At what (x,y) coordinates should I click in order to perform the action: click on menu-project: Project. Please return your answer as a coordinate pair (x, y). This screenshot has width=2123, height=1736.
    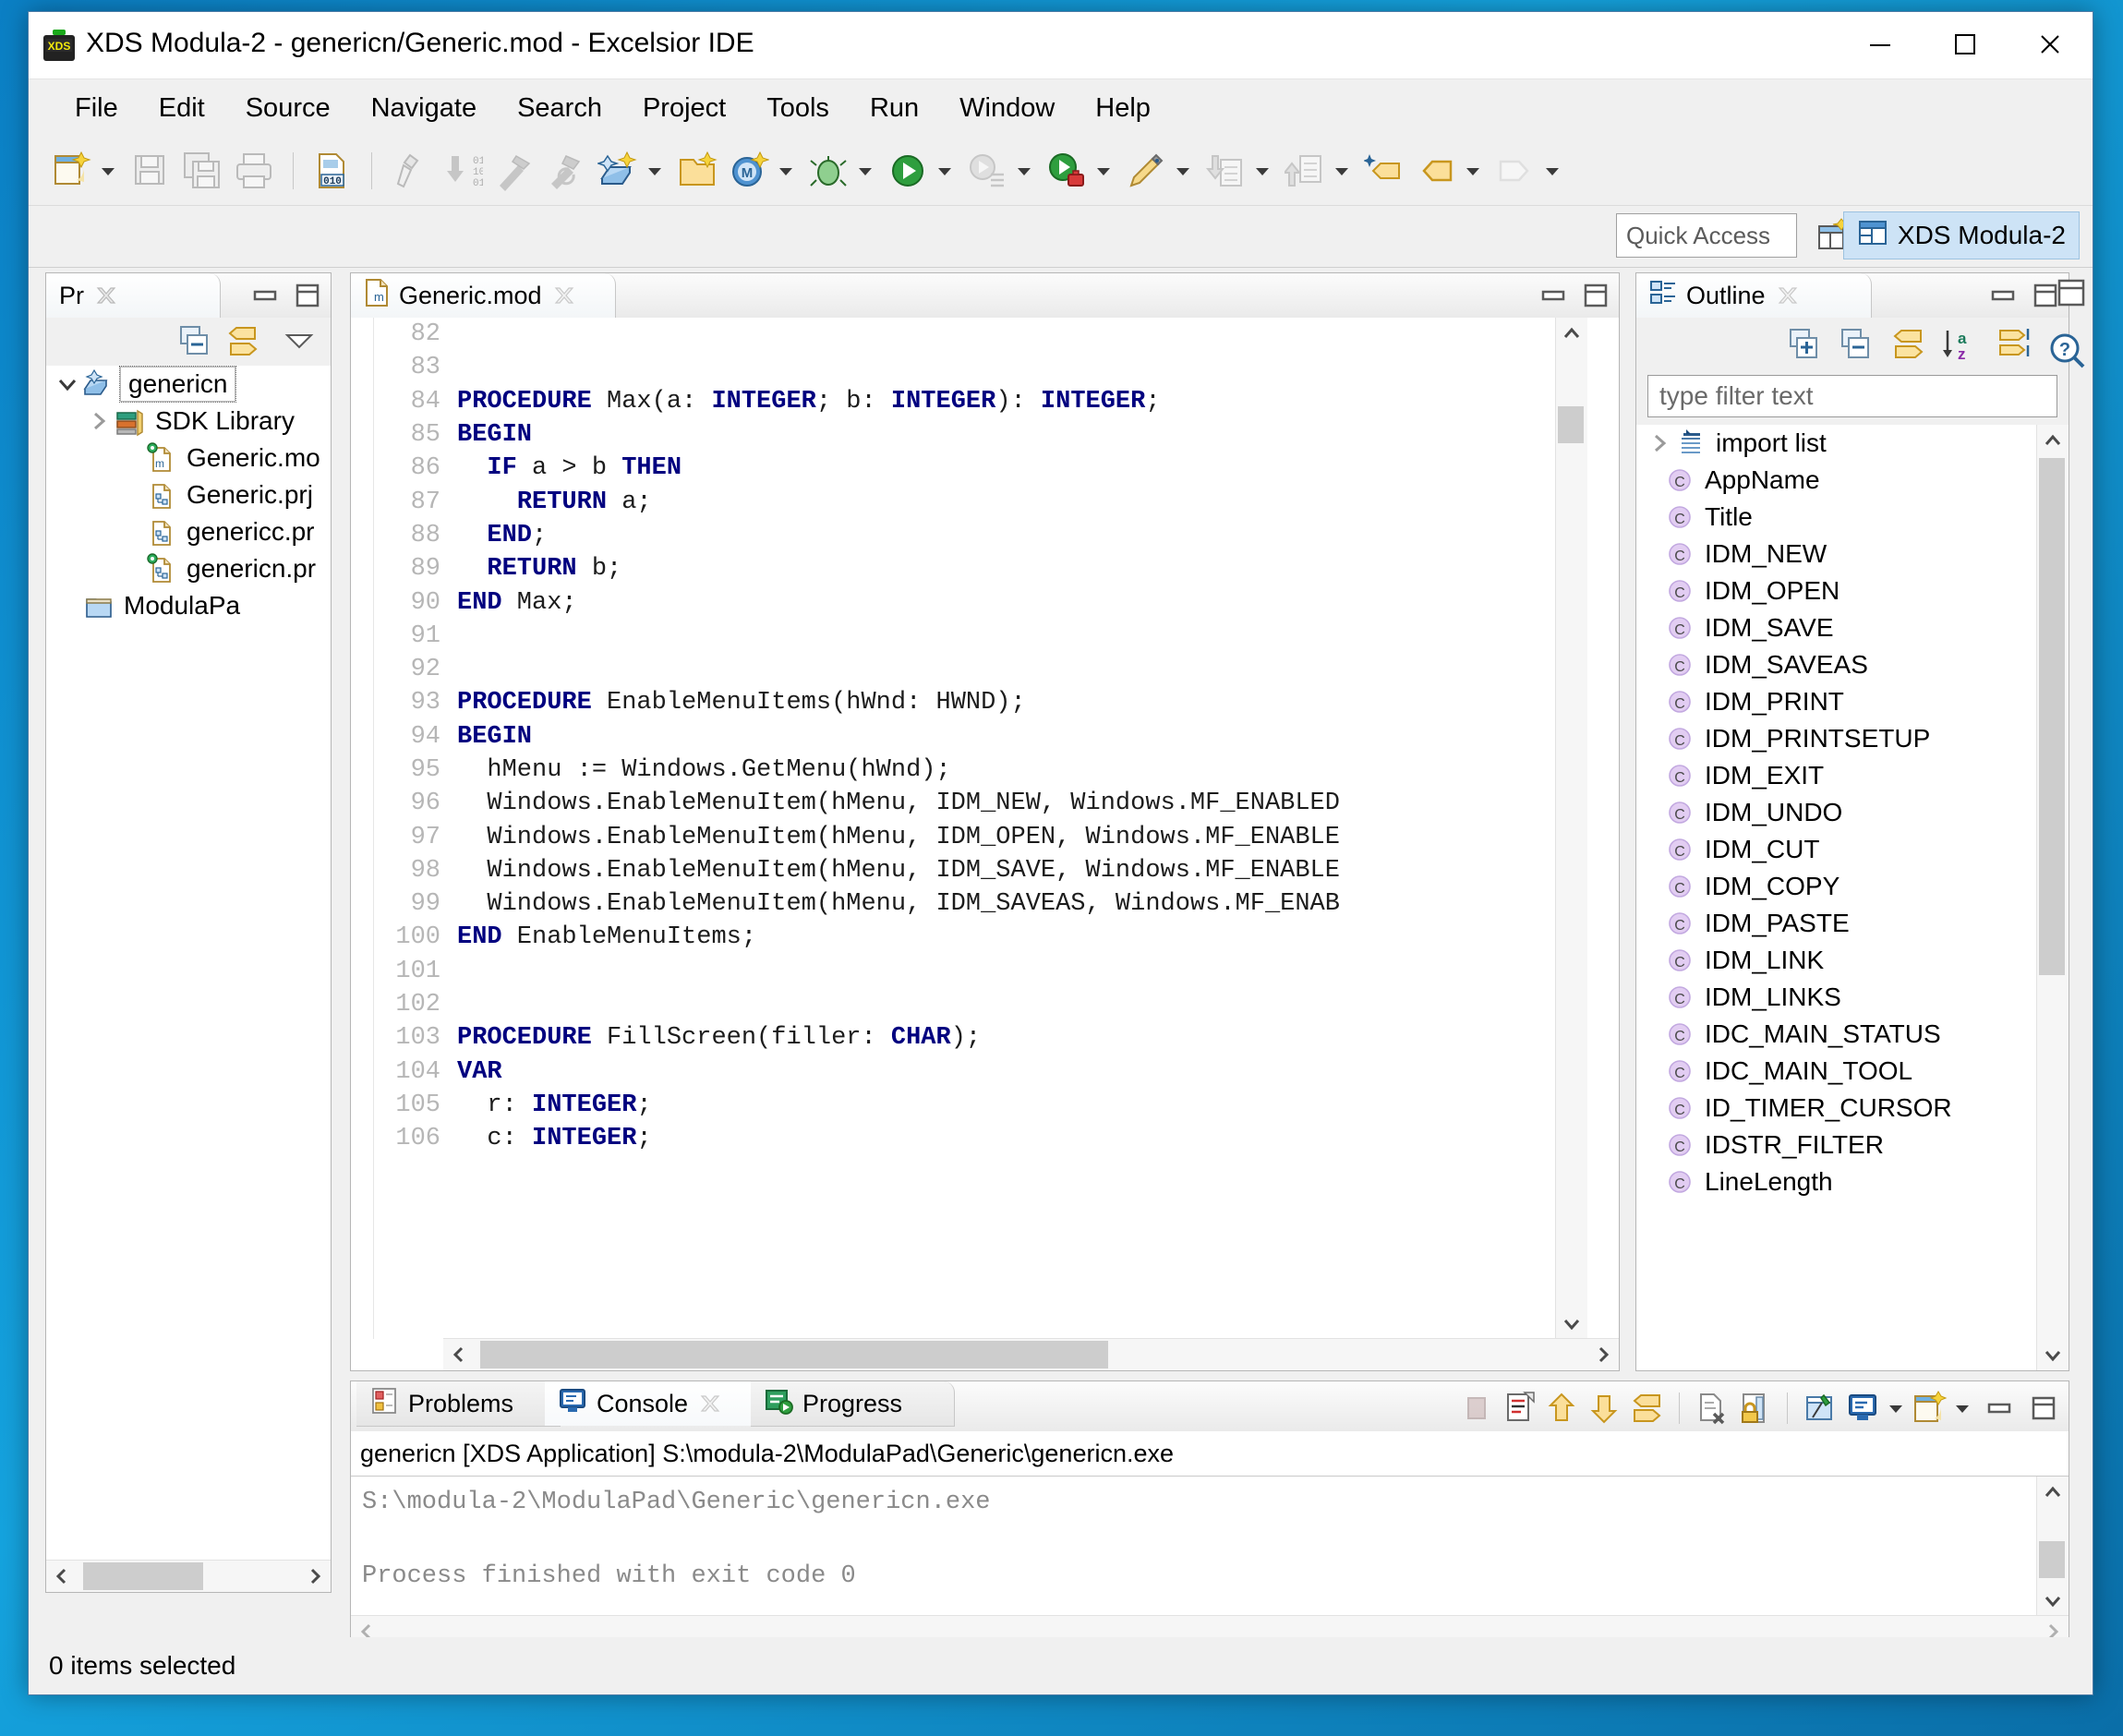
    Looking at the image, I should click on (684, 109).